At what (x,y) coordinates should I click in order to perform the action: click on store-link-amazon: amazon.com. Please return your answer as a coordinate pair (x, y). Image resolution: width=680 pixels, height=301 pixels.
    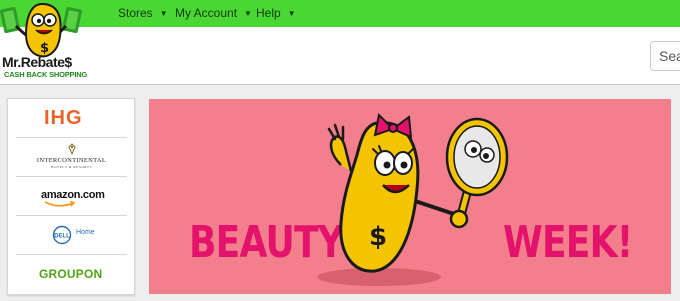
    Looking at the image, I should click on (71, 196).